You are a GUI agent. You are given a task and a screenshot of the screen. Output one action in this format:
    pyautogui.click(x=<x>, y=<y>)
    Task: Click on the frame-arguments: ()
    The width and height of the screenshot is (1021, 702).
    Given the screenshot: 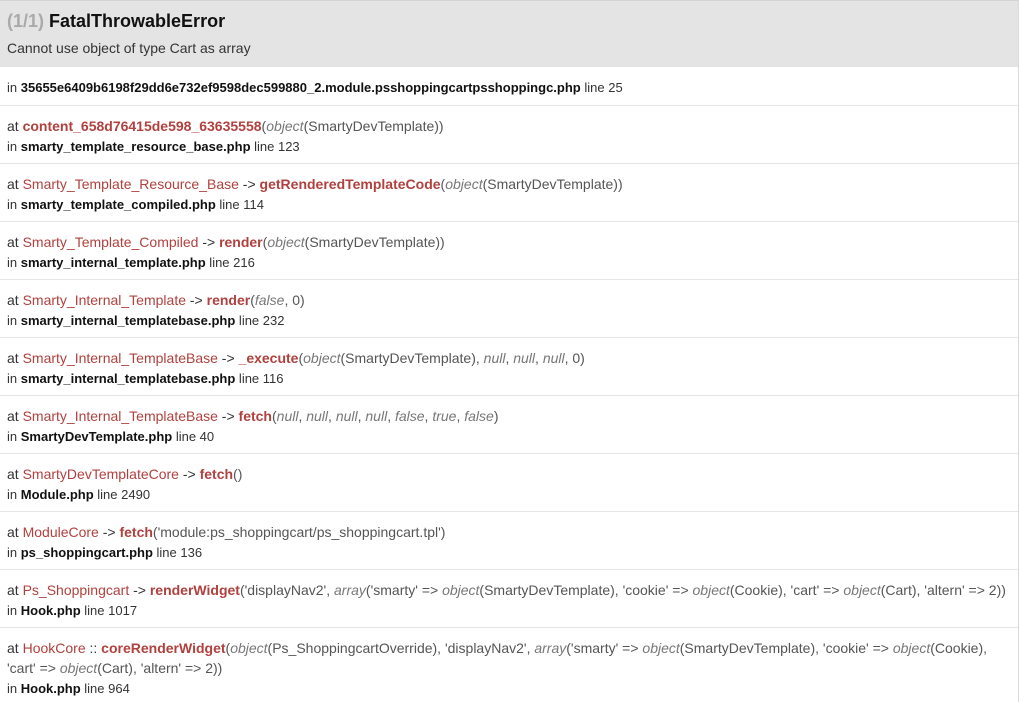 What is the action you would take?
    pyautogui.click(x=238, y=474)
    